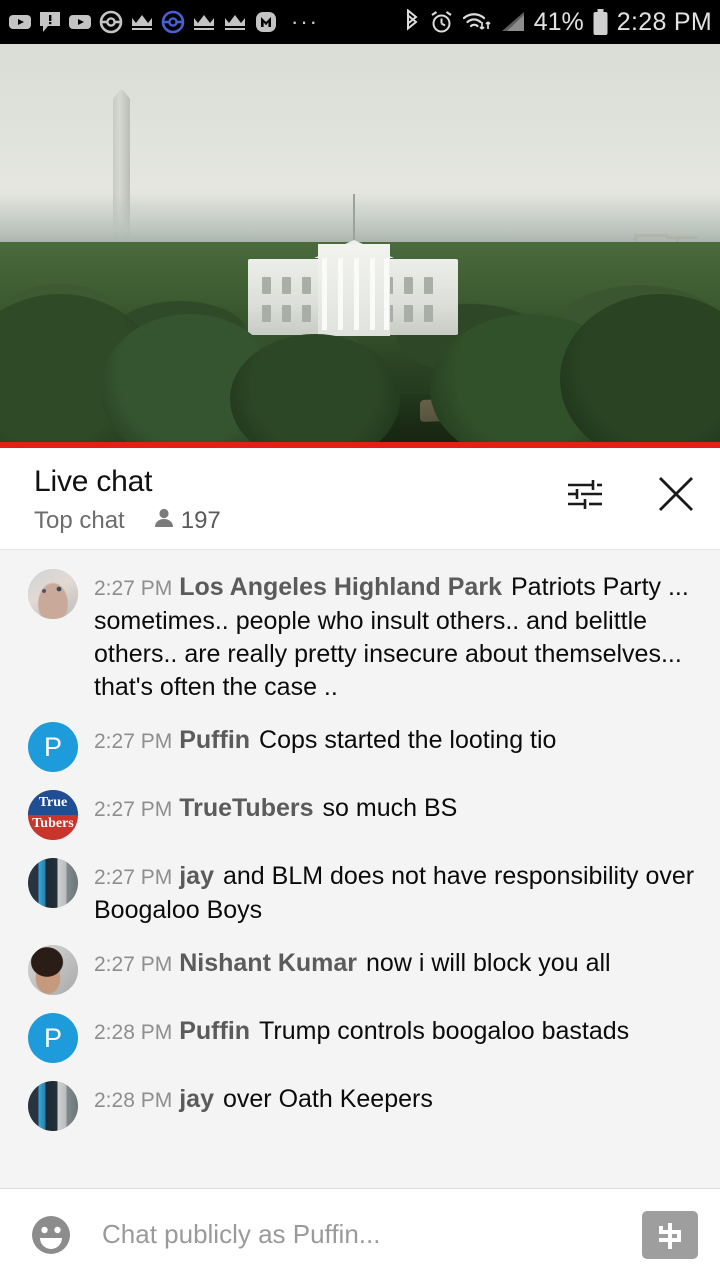 This screenshot has height=1280, width=720. What do you see at coordinates (246, 808) in the screenshot?
I see `message-author: TrueTubers` at bounding box center [246, 808].